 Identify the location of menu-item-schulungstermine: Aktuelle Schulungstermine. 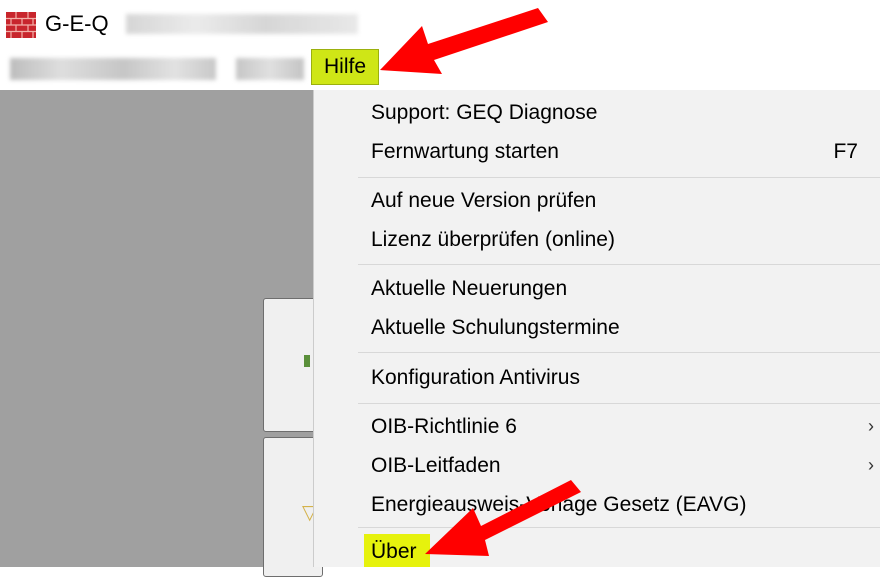
(495, 328).